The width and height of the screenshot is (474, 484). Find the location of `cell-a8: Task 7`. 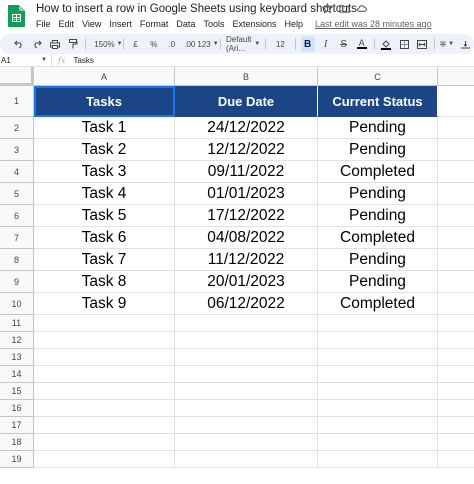

cell-a8: Task 7 is located at coordinates (104, 260).